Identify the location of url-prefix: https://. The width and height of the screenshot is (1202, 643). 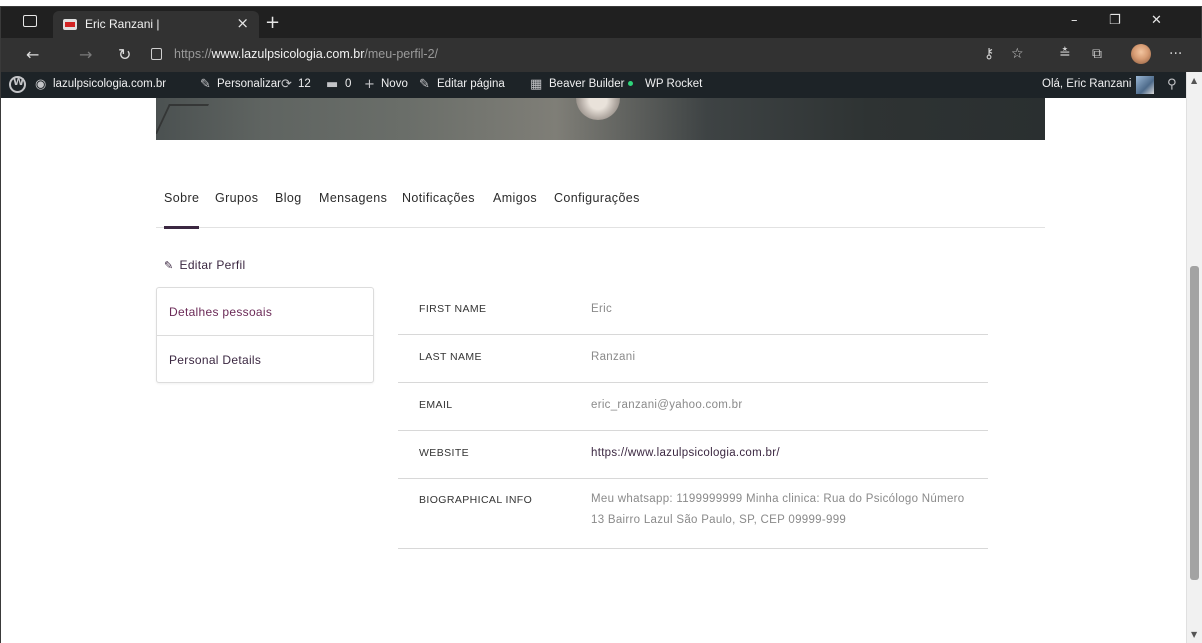
(193, 54).